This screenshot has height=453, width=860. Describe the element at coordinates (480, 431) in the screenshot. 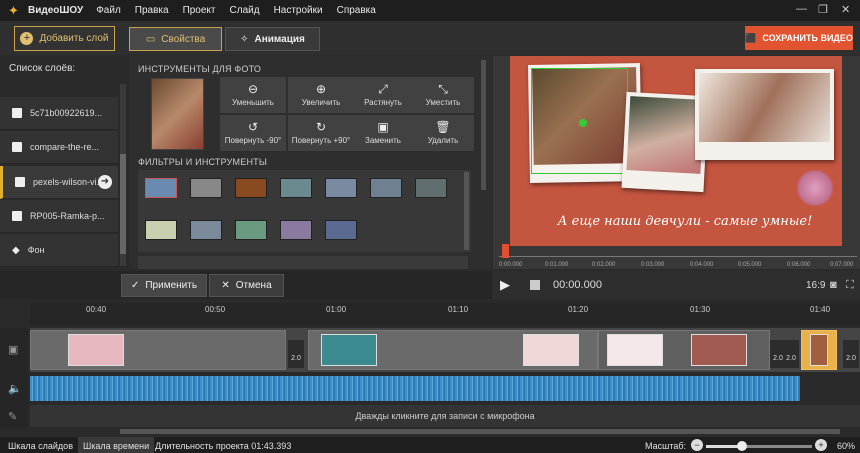

I see `timeline-scrollbar` at that location.